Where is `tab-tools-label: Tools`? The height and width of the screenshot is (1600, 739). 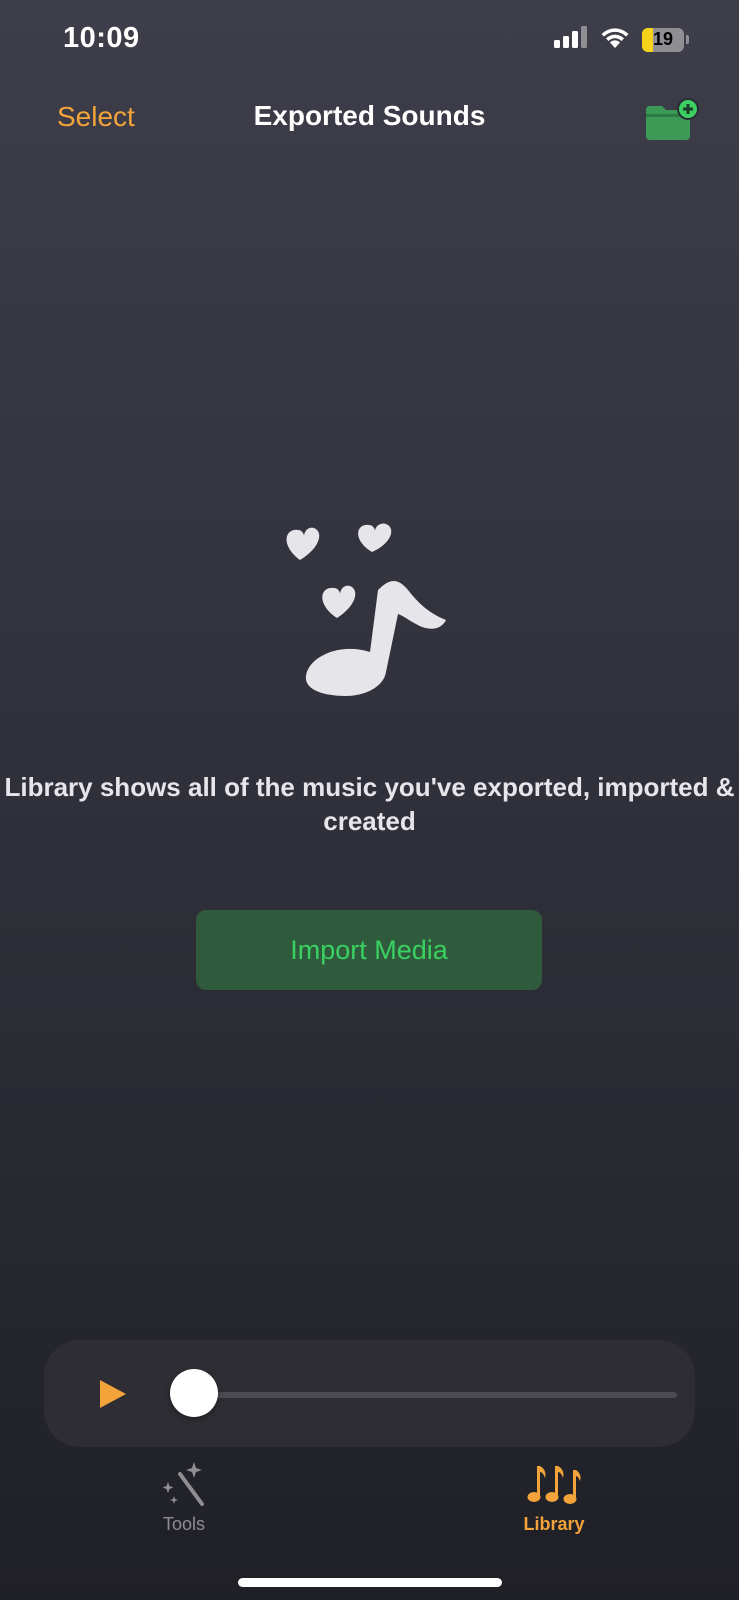
tab-tools-label: Tools is located at coordinates (184, 1524).